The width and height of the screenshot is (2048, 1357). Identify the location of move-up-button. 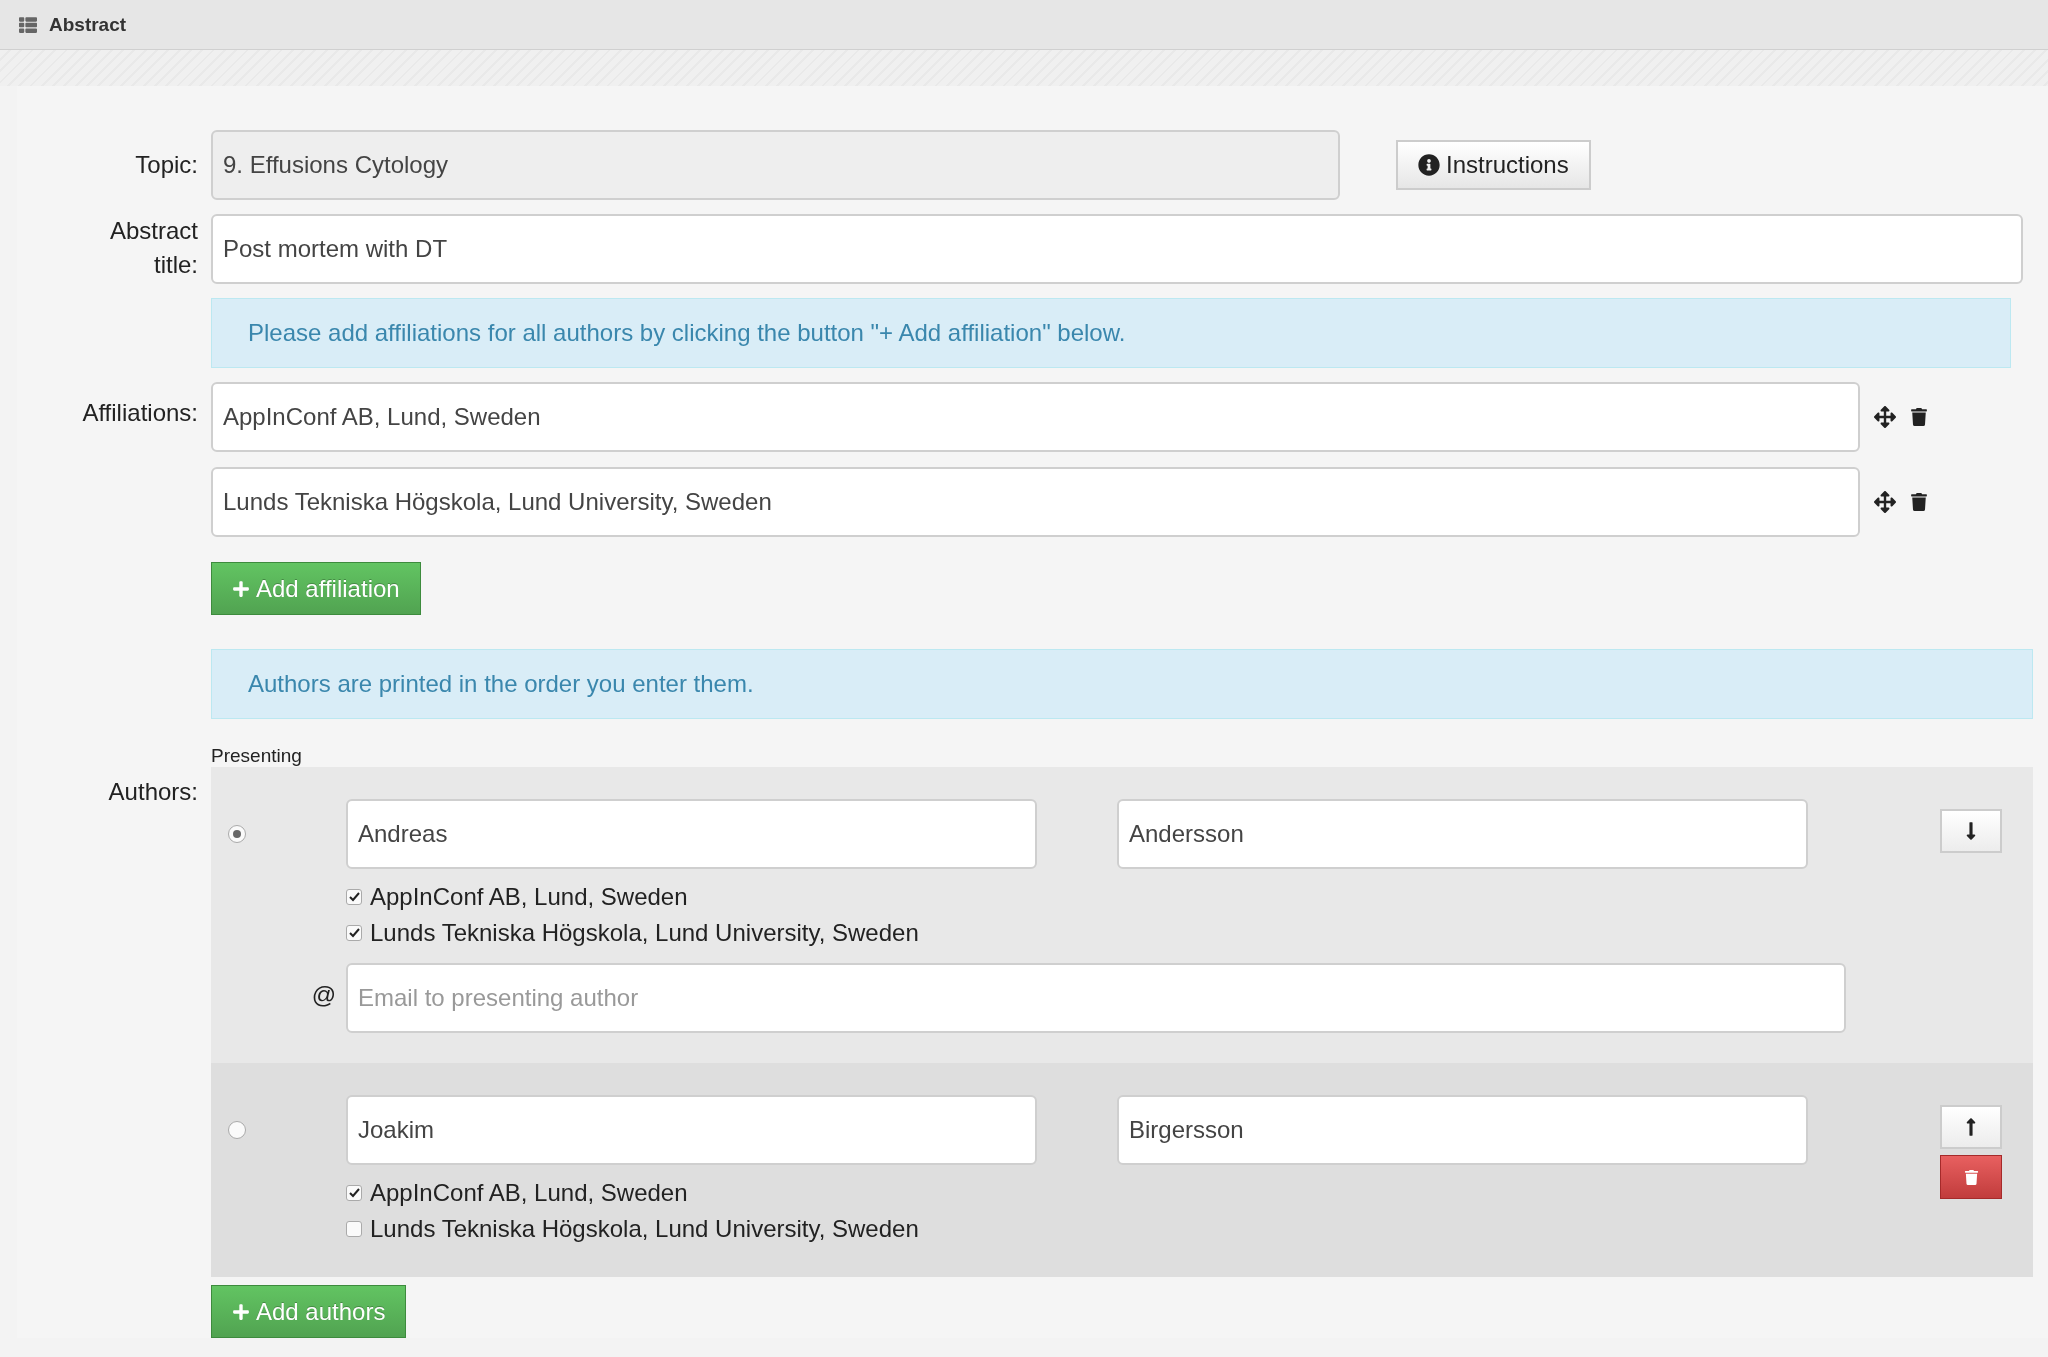
(1971, 1127).